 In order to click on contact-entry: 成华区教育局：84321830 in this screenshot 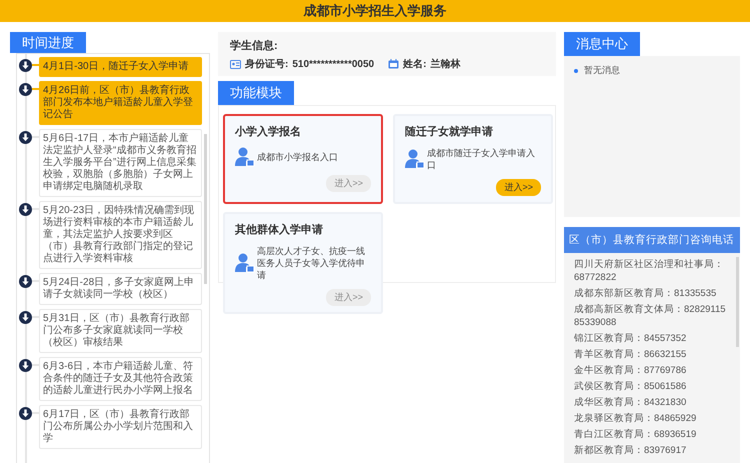, I will do `click(631, 402)`.